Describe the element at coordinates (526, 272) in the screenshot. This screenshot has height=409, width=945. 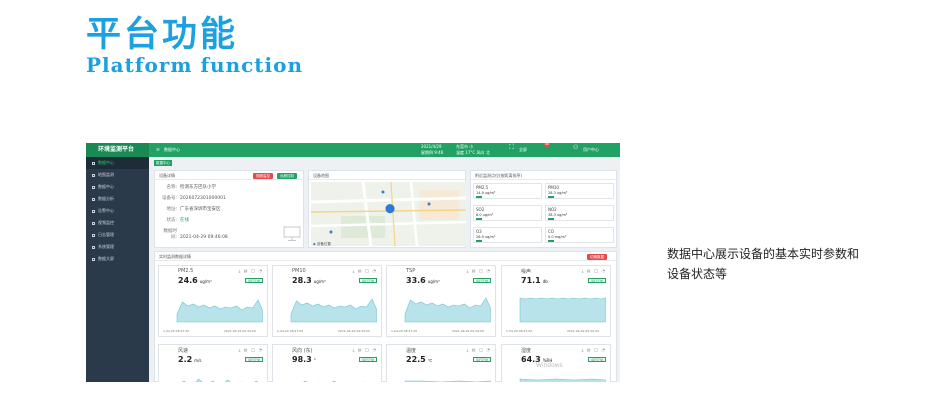
I see `metric-name: 噪声` at that location.